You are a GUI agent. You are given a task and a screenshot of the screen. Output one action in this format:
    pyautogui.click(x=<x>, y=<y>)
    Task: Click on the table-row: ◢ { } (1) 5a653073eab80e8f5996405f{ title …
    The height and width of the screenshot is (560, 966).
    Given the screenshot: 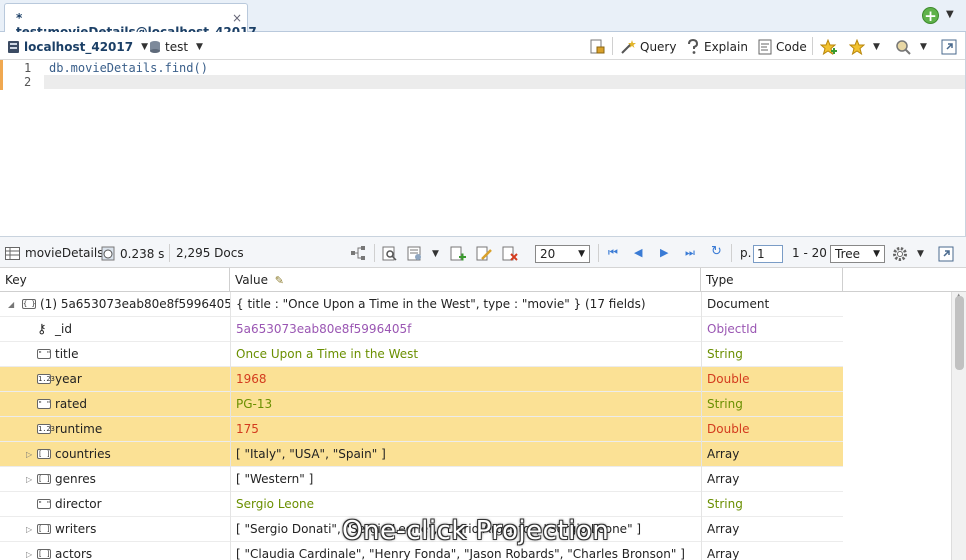 What is the action you would take?
    pyautogui.click(x=421, y=304)
    